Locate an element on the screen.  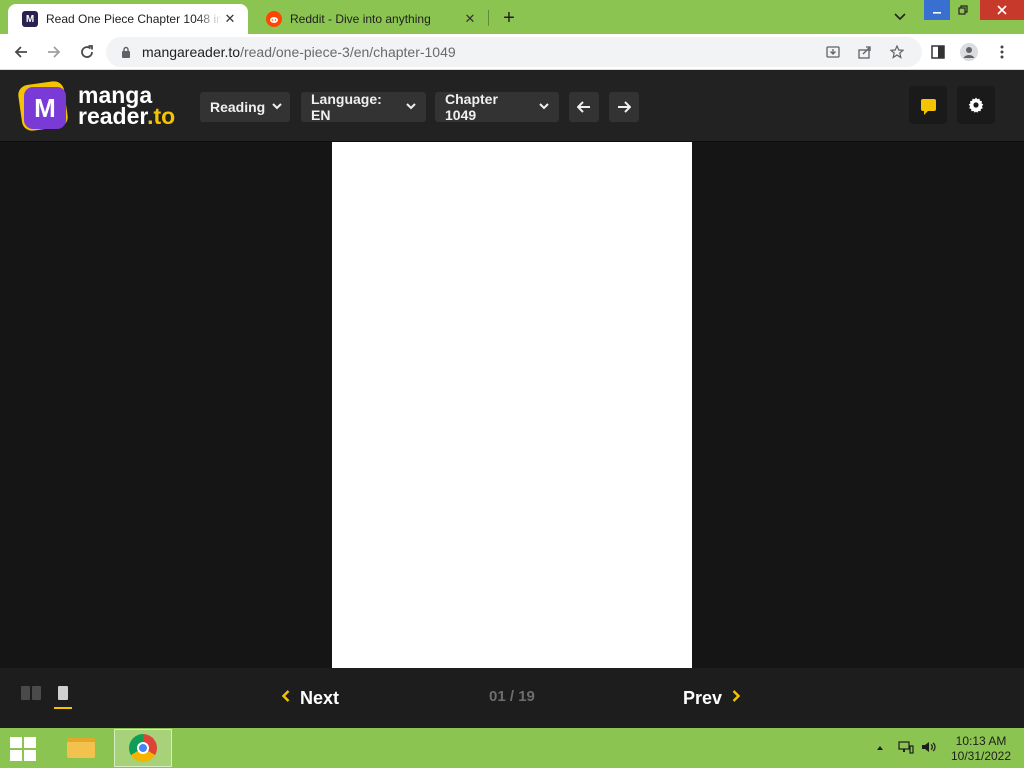
system-clock: 10:13 AM 10/31/2022 is located at coordinates (981, 749).